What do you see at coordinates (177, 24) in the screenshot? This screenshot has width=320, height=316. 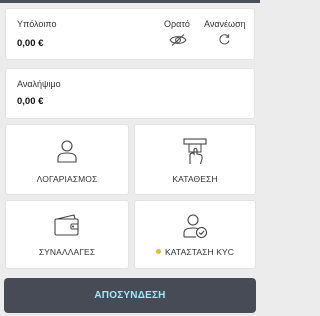 I see `visible-label: Ορατό` at bounding box center [177, 24].